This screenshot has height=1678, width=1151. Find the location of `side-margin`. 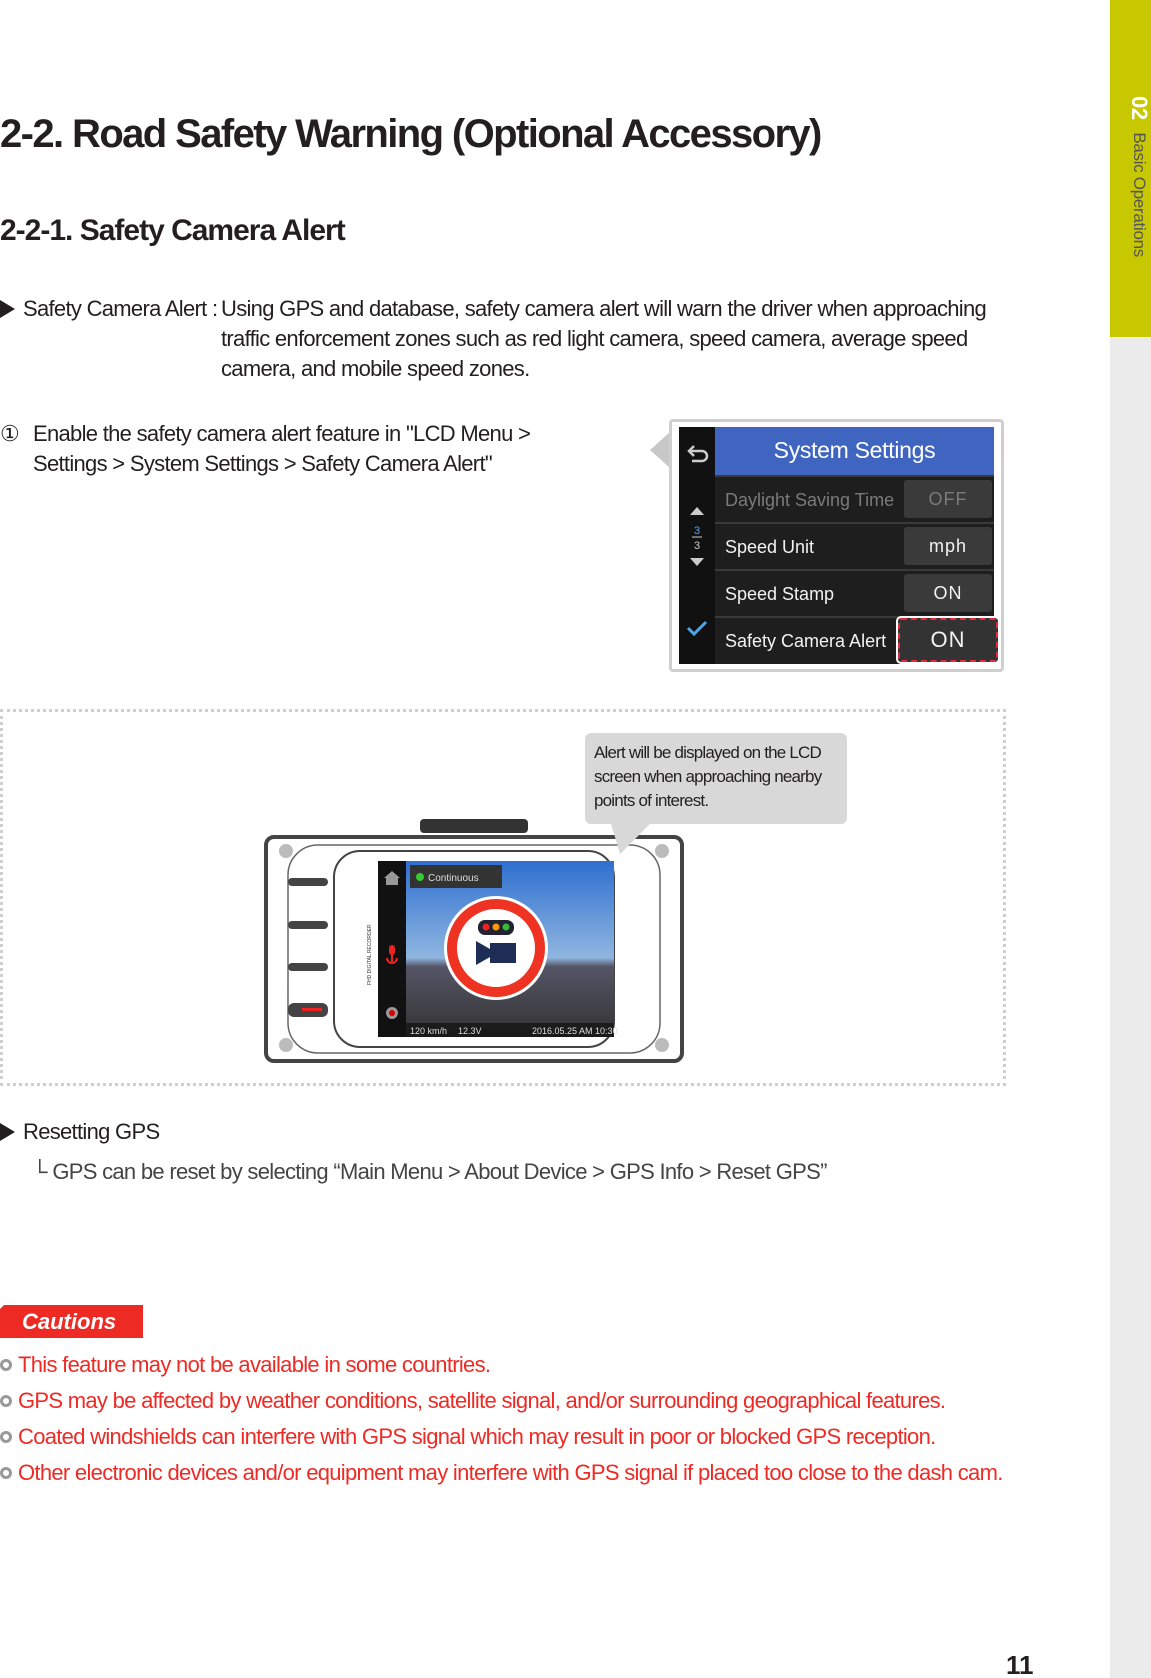

side-margin is located at coordinates (1130, 1007).